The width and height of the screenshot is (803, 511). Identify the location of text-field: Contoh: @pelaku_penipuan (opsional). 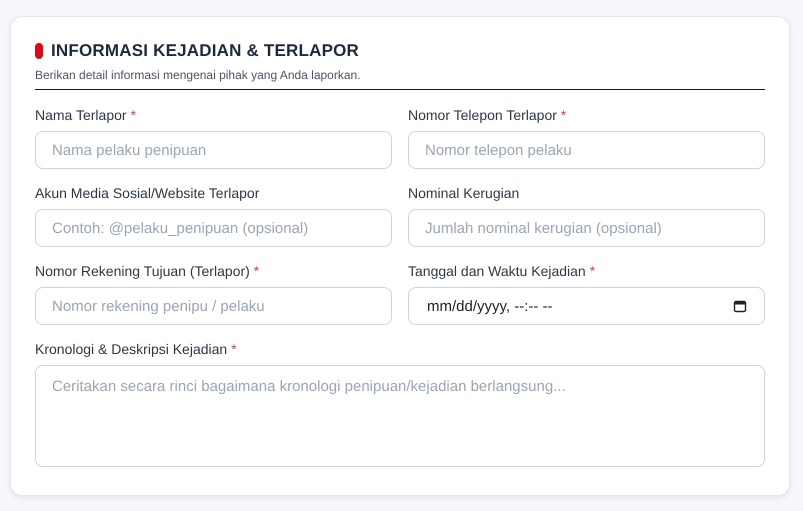
(213, 228).